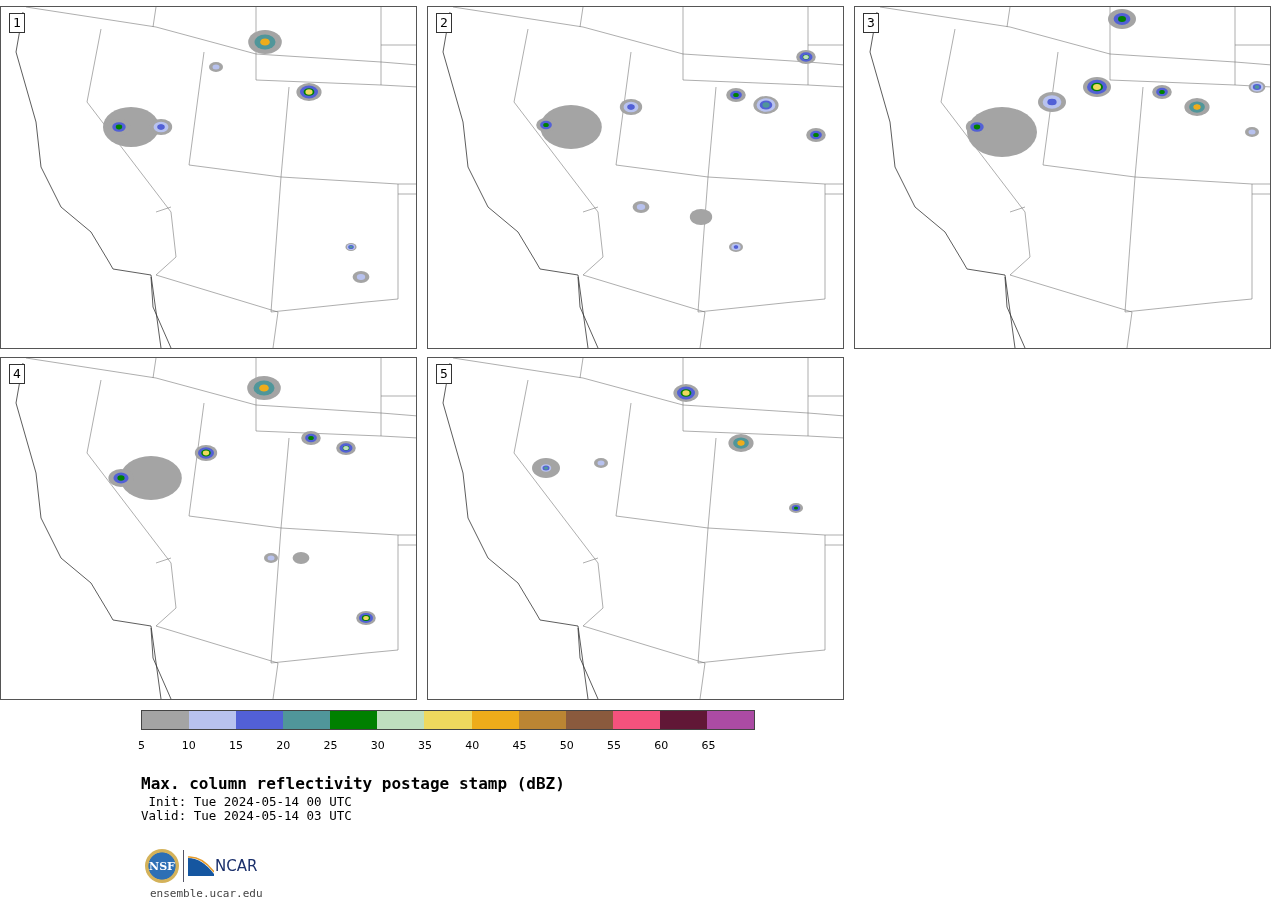 This screenshot has width=1280, height=920. Describe the element at coordinates (283, 745) in the screenshot. I see `scale-tick-label: 20` at that location.